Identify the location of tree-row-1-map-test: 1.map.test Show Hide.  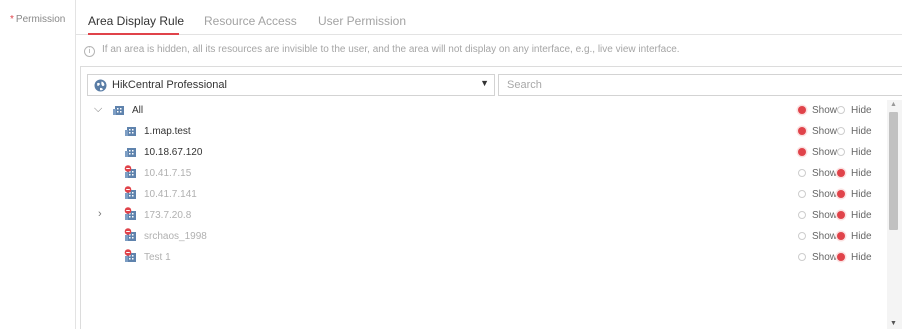
(483, 131).